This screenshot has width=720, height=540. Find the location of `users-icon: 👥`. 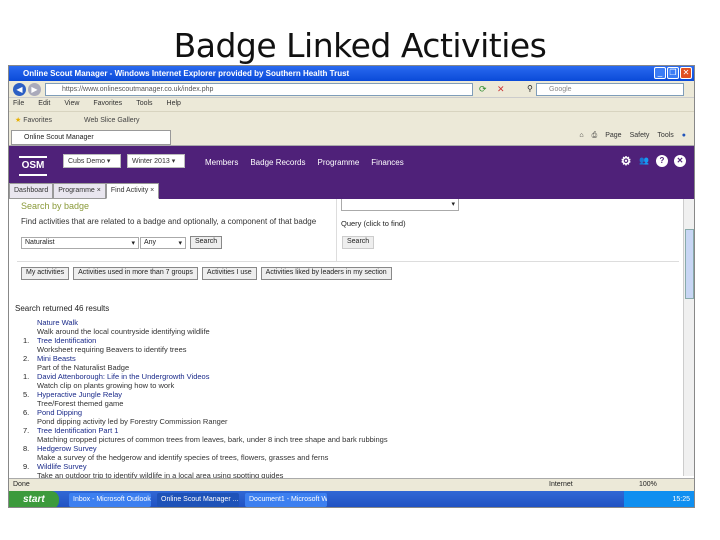

users-icon: 👥 is located at coordinates (644, 161).